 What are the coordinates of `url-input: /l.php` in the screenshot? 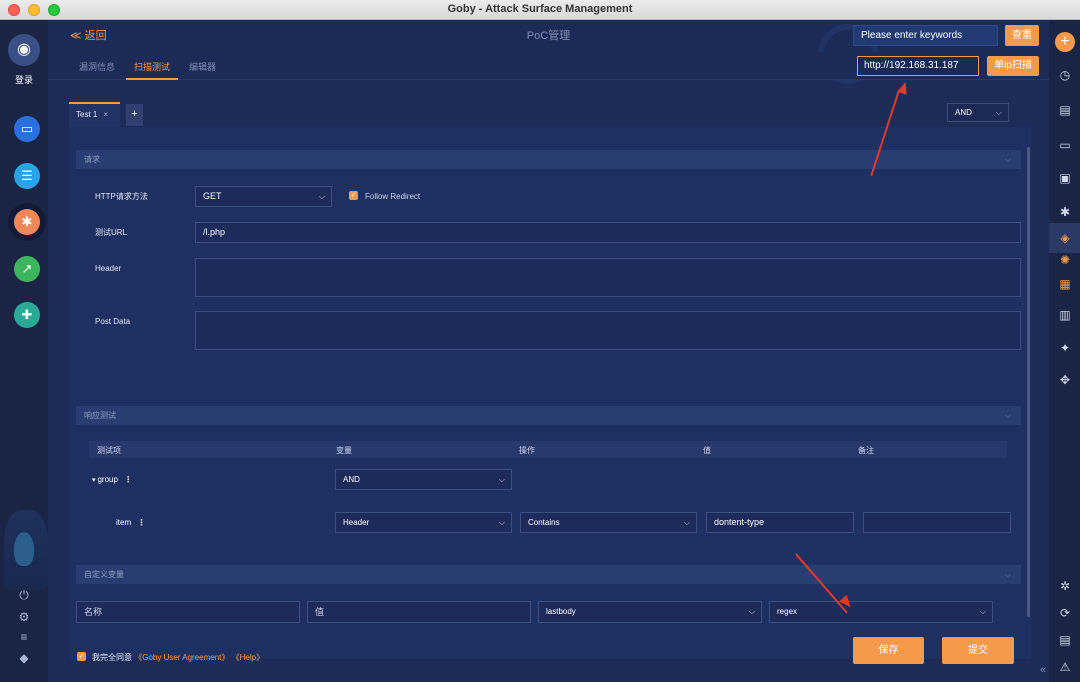 It's located at (608, 232).